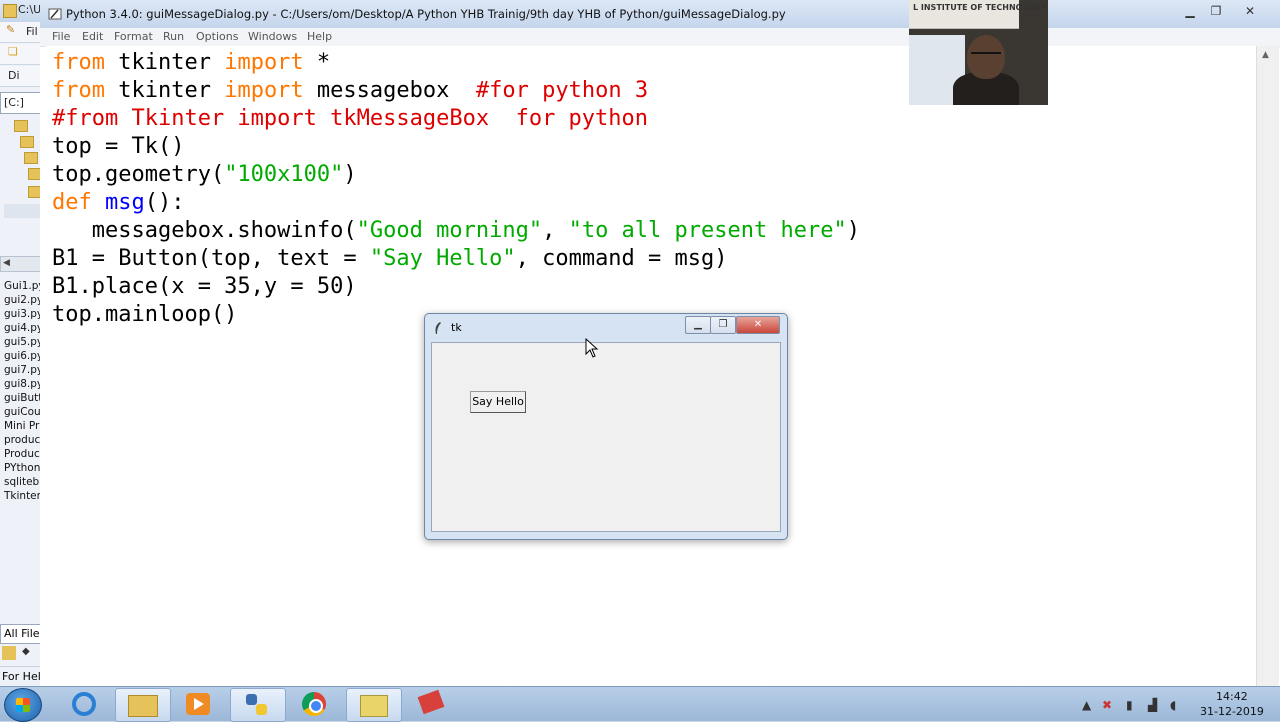  Describe the element at coordinates (20, 440) in the screenshot. I see `file-item: produc` at that location.